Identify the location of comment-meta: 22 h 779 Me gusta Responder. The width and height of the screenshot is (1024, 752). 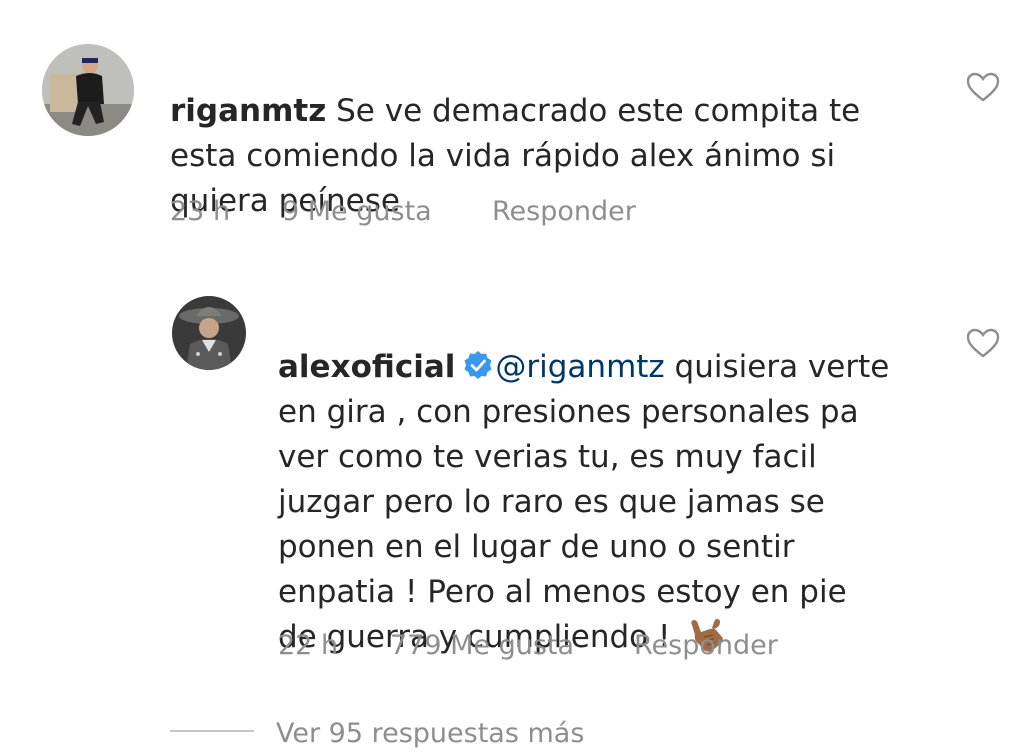
(628, 647).